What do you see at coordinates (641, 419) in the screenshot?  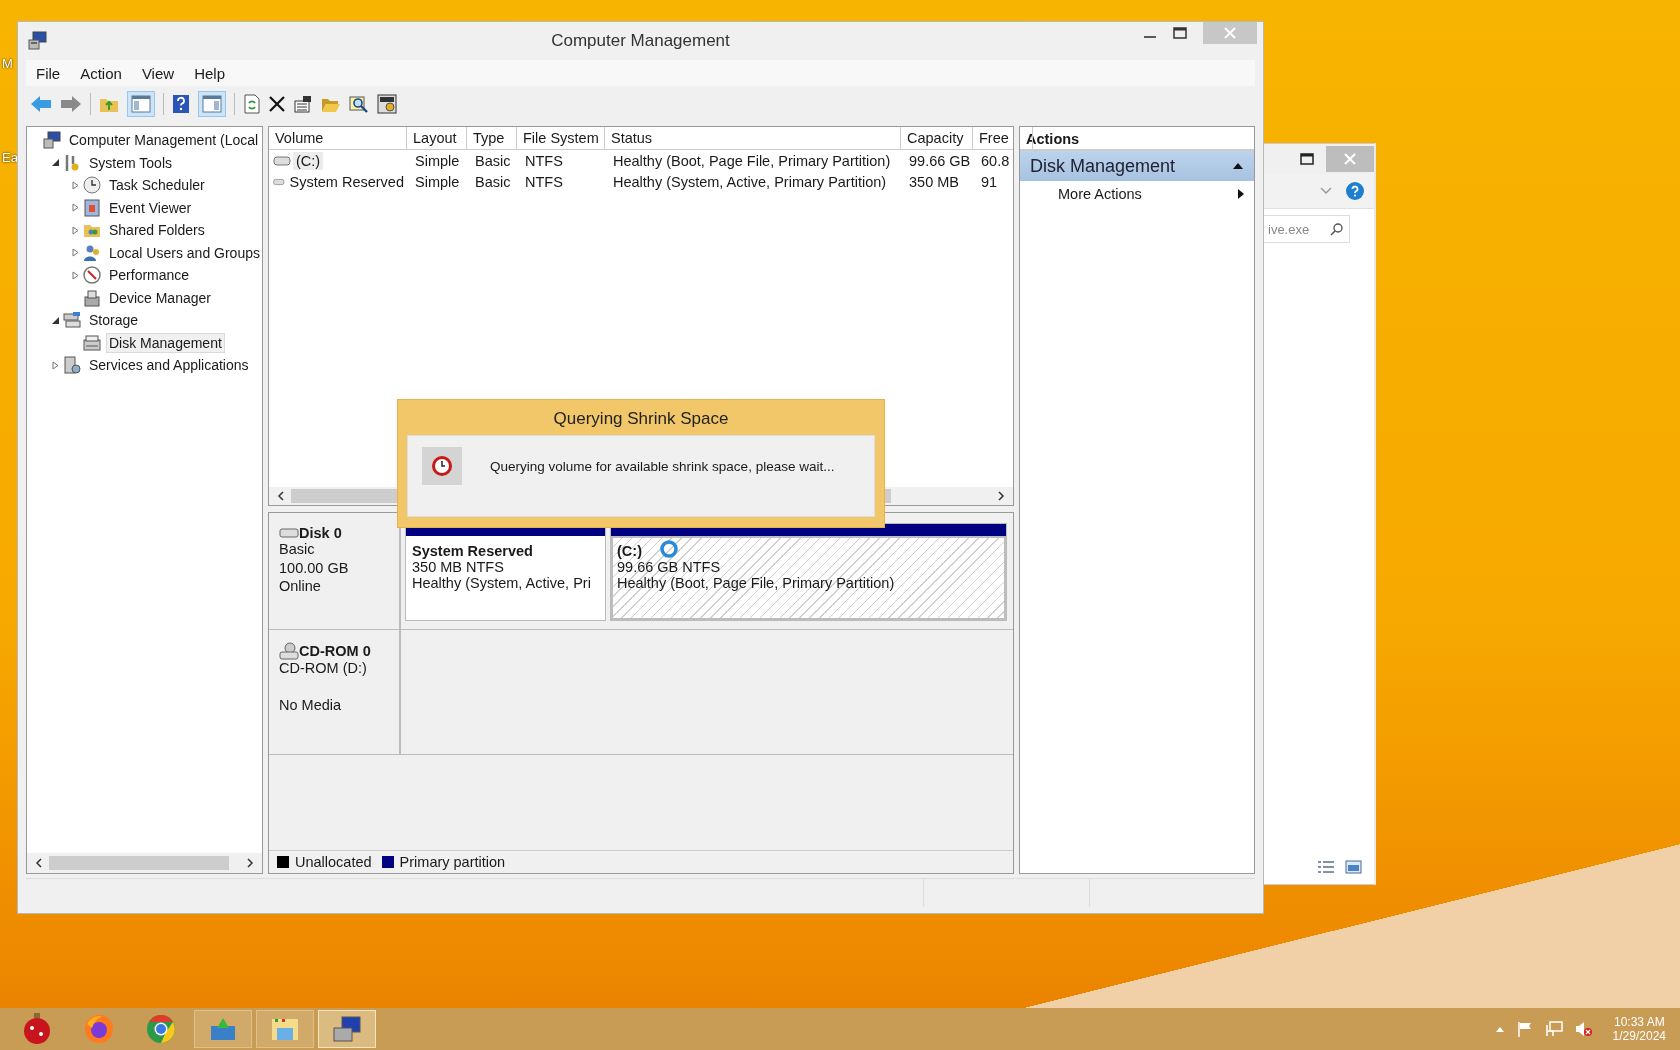 I see `dialog-title: Querying Shrink Space` at bounding box center [641, 419].